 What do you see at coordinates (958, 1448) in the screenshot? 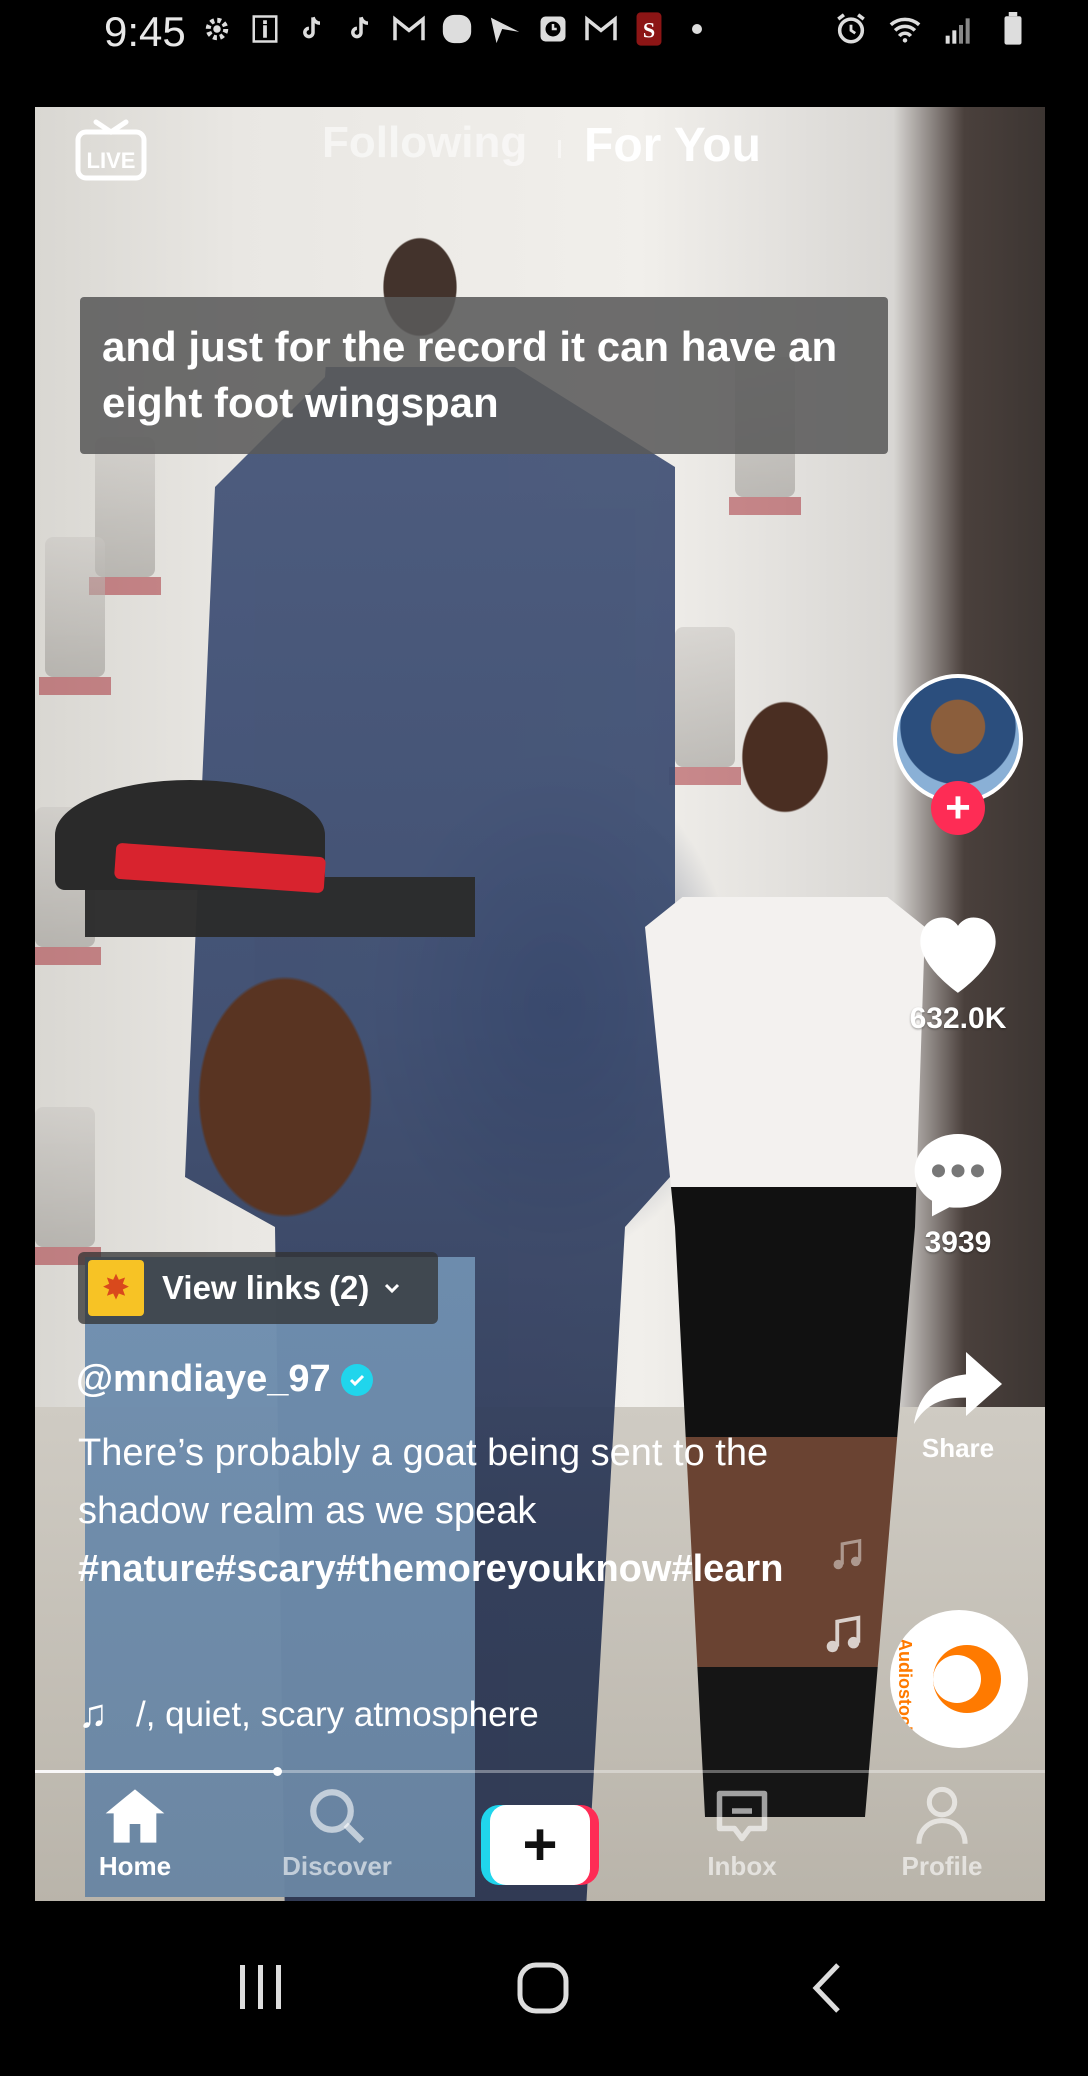
I see `share-label: Share` at bounding box center [958, 1448].